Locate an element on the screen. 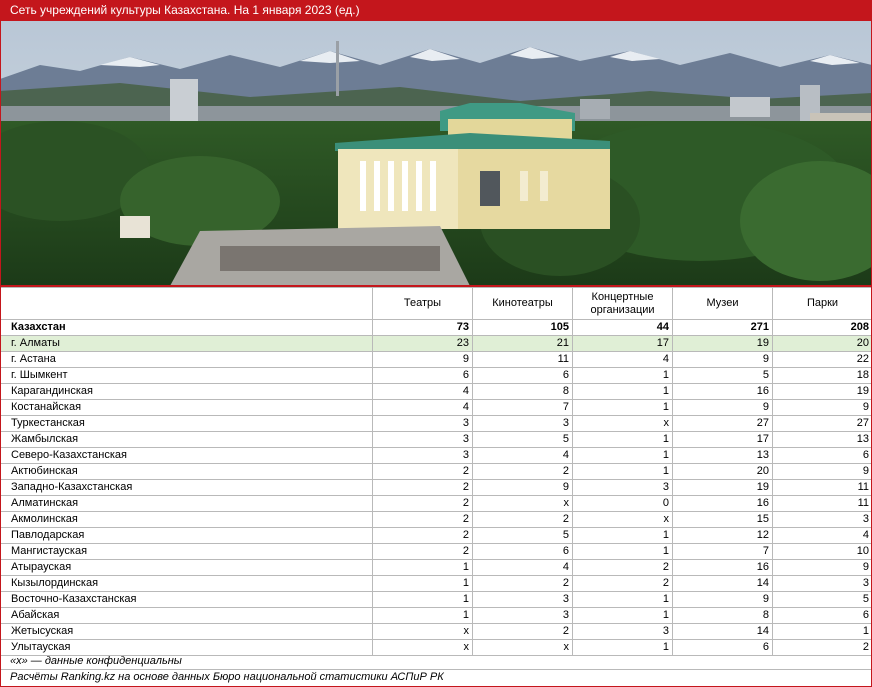 The height and width of the screenshot is (687, 872). region-name: Жамбылская is located at coordinates (186, 439).